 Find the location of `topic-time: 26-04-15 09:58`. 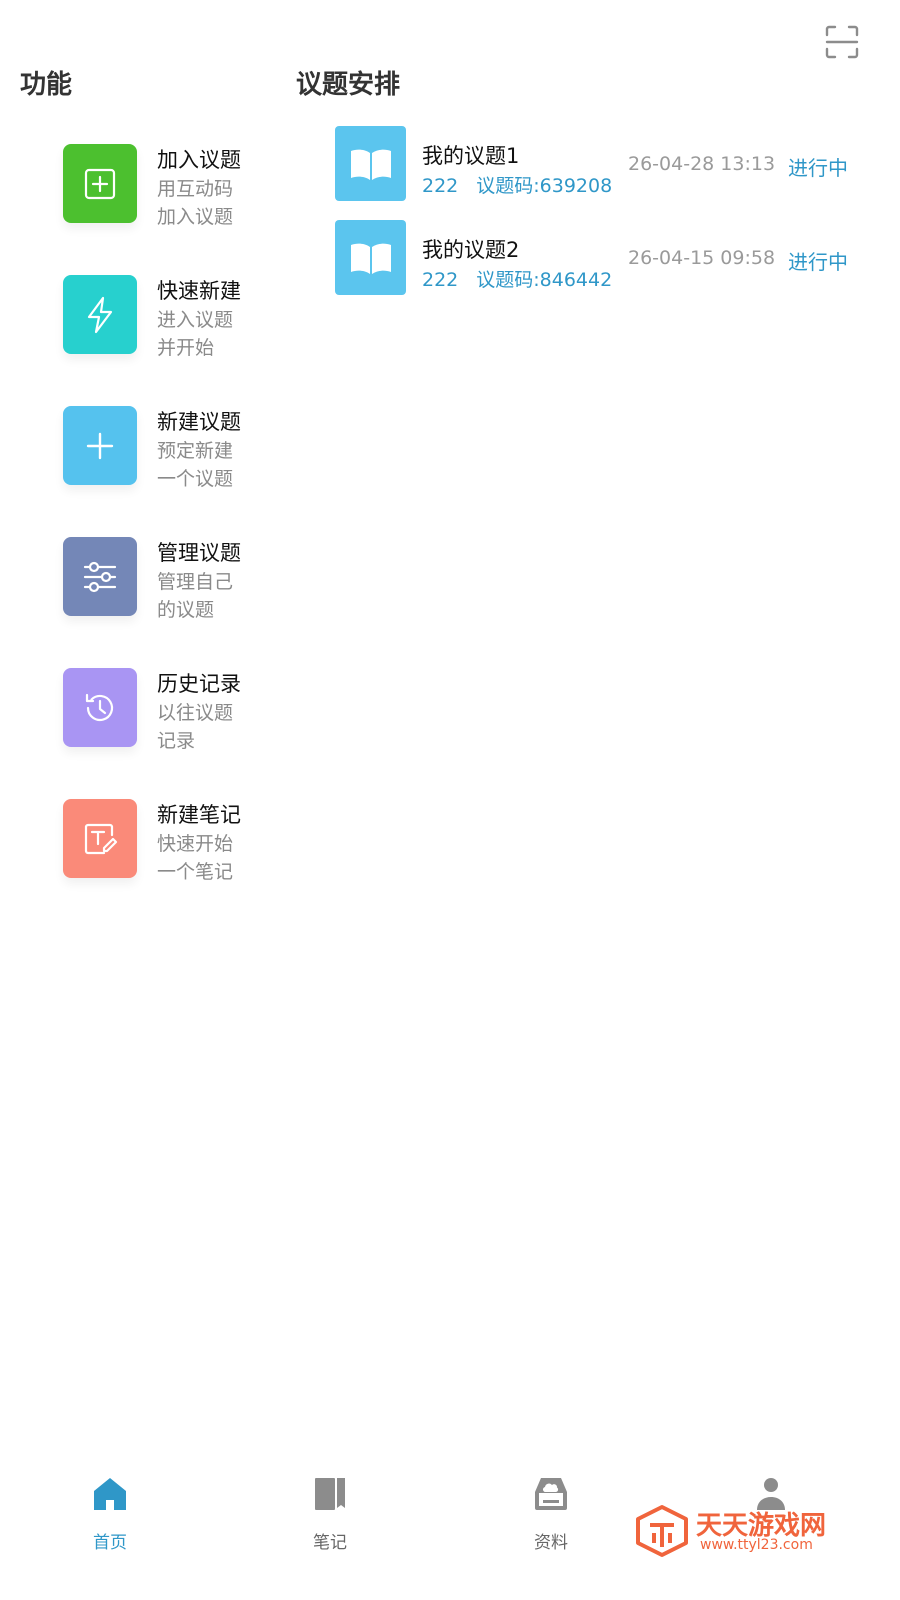

topic-time: 26-04-15 09:58 is located at coordinates (702, 258).